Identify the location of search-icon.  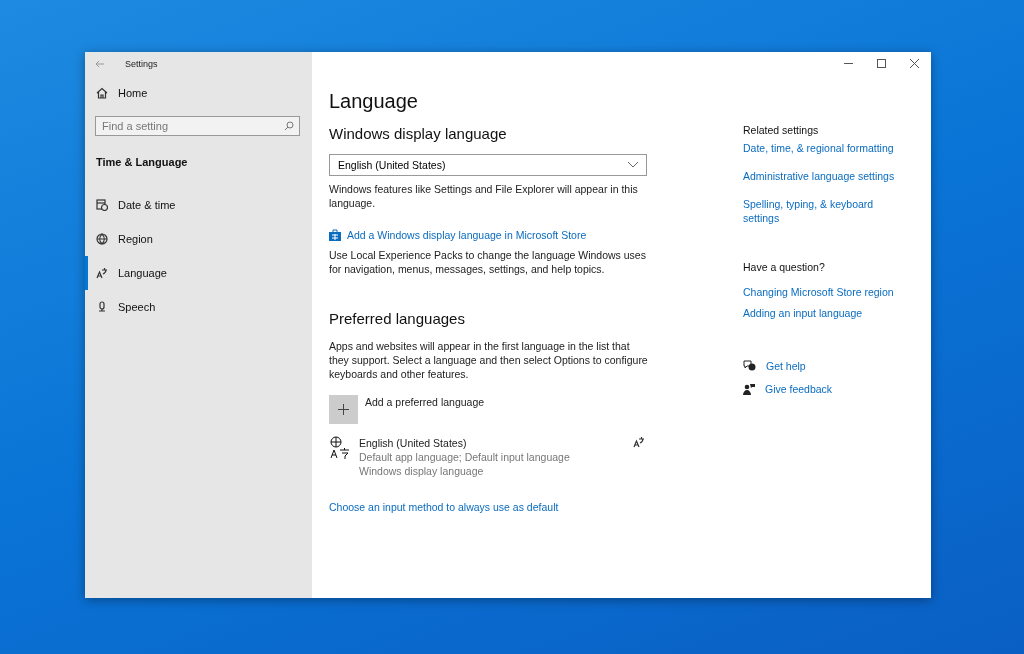
(289, 126).